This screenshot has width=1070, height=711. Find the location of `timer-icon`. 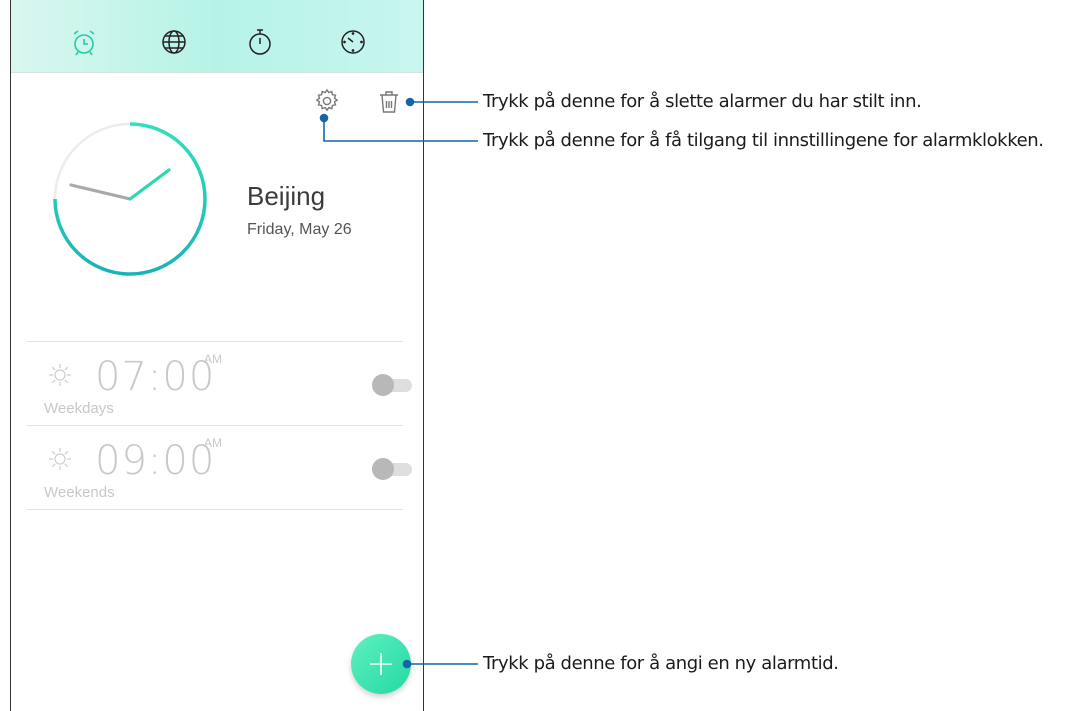

timer-icon is located at coordinates (353, 42).